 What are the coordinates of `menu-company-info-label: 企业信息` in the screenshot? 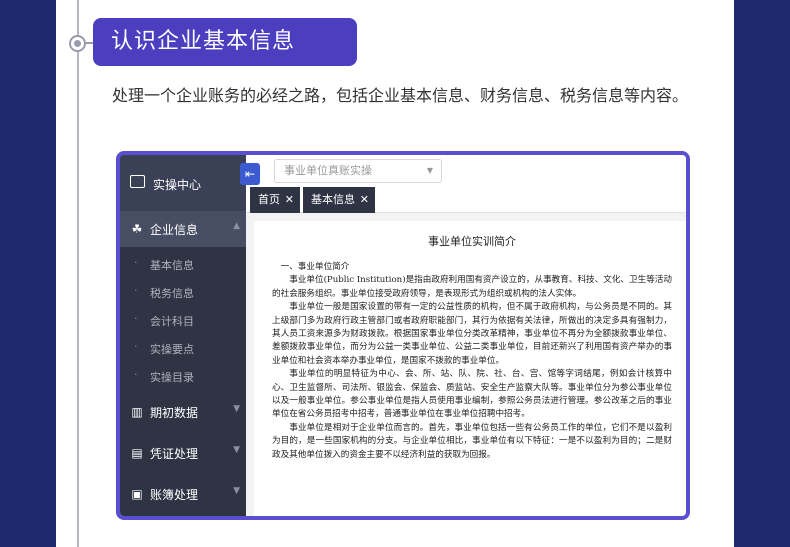 It's located at (174, 230).